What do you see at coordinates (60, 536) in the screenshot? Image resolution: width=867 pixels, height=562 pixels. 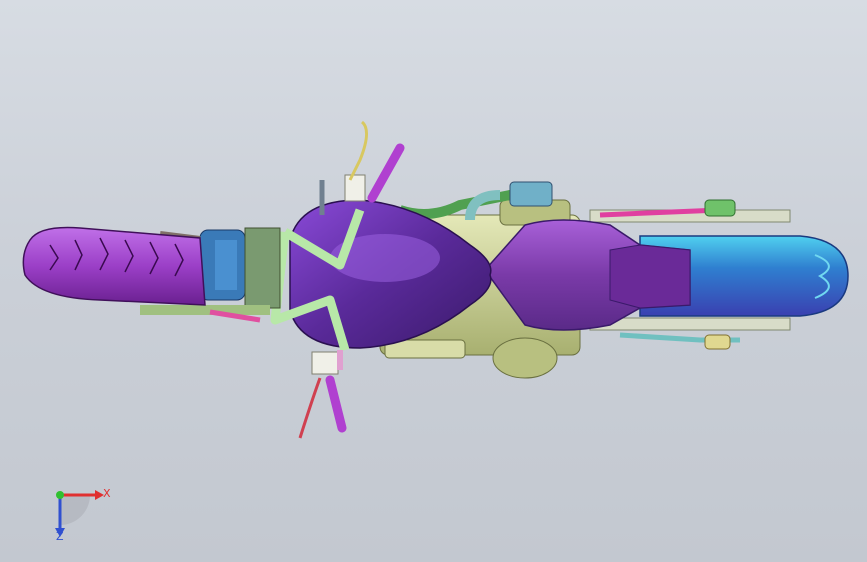 I see `z-axis-label: Z` at bounding box center [60, 536].